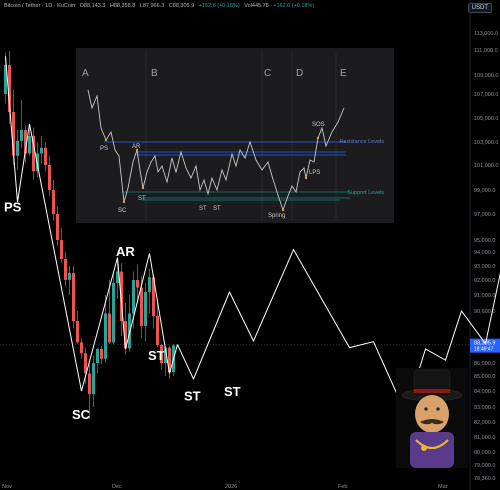  What do you see at coordinates (486, 143) in the screenshot?
I see `price-tick-label: 103,000.0` at bounding box center [486, 143].